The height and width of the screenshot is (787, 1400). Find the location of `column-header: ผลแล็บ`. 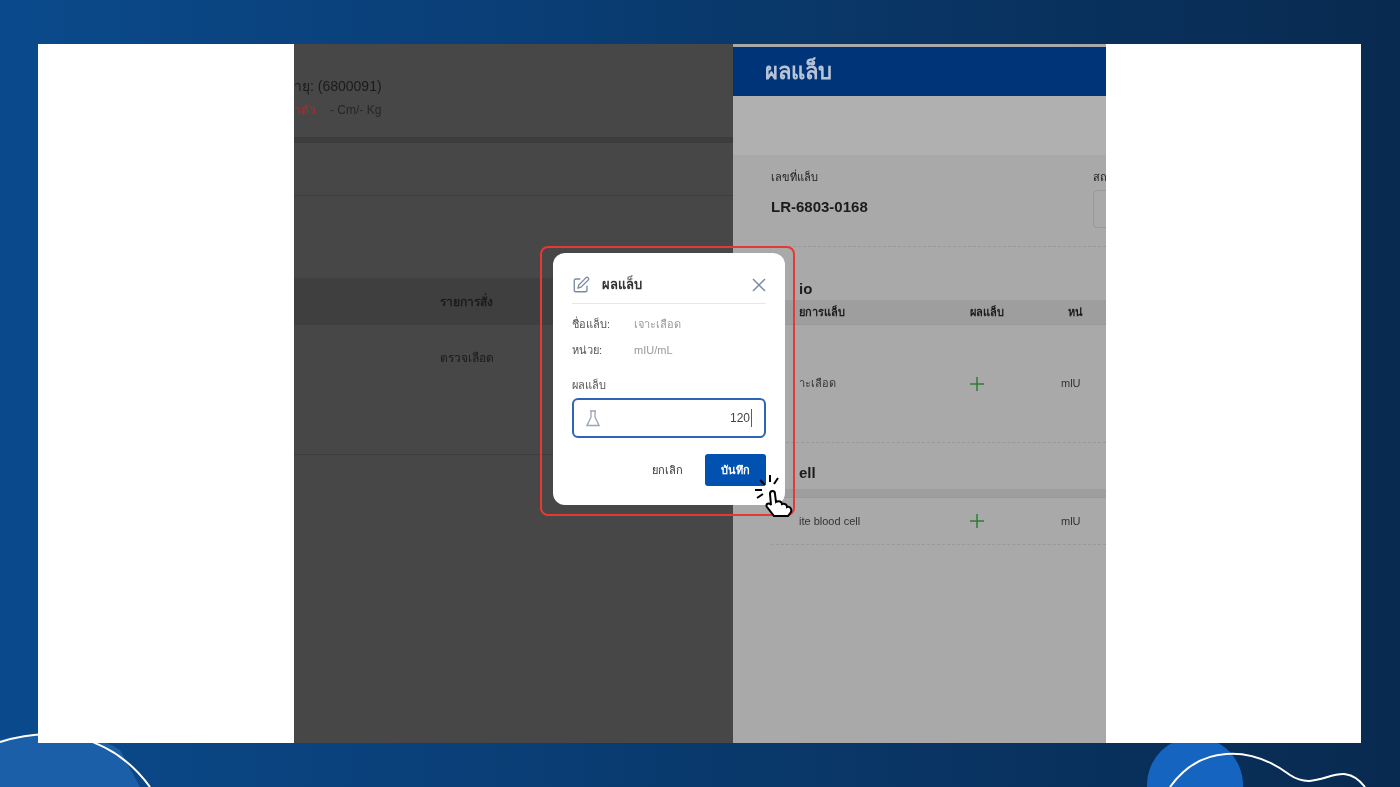

column-header: ผลแล็บ is located at coordinates (987, 312).